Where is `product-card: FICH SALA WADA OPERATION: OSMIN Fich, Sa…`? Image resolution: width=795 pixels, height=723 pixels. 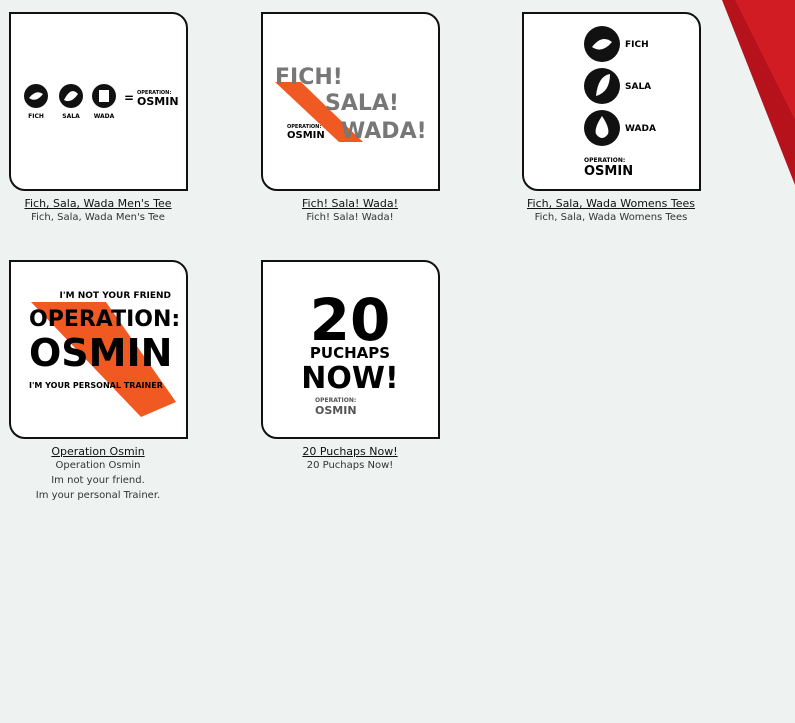
product-card: FICH SALA WADA OPERATION: OSMIN Fich, Sa… is located at coordinates (611, 118).